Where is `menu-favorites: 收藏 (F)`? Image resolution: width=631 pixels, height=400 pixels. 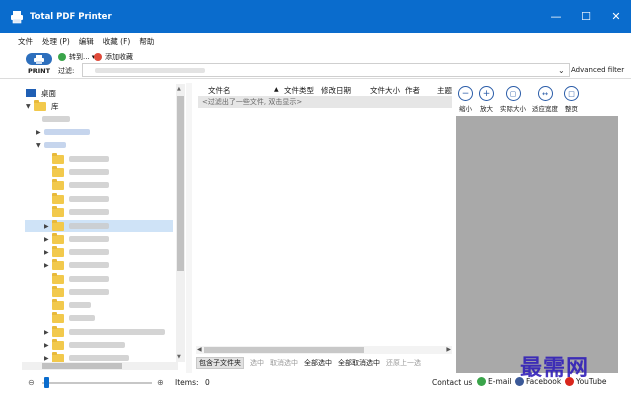 menu-favorites: 收藏 (F) is located at coordinates (117, 41).